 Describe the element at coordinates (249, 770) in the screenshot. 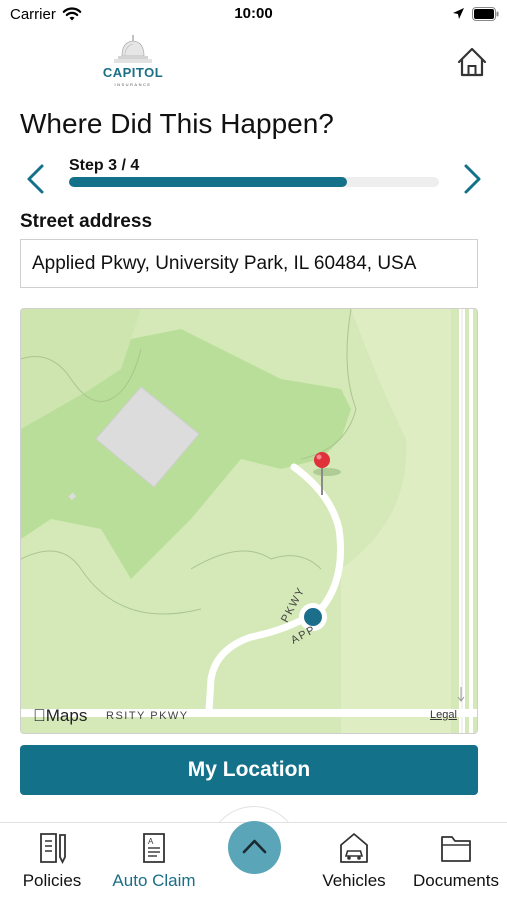

I see `my-location-button: My Location` at that location.